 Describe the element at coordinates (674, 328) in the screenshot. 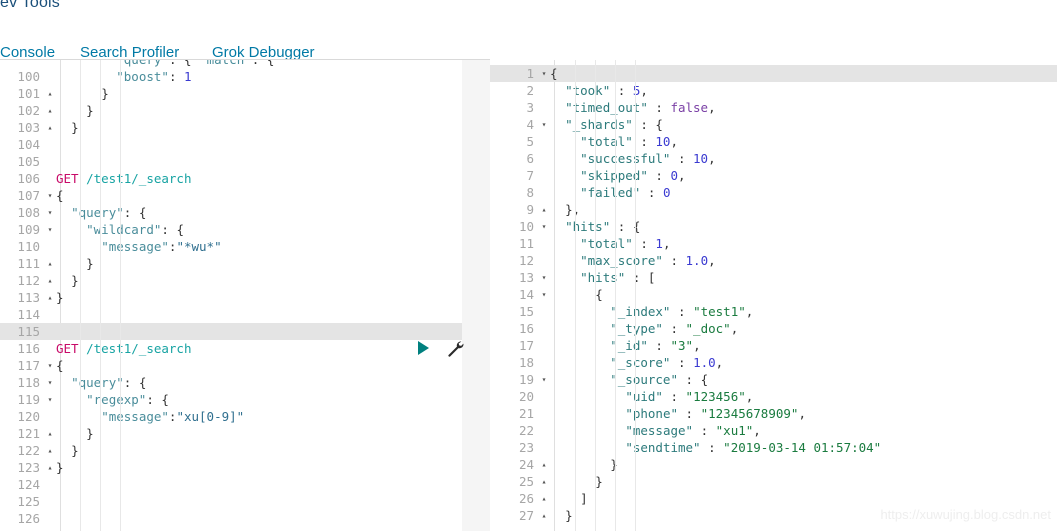

I see `code-text: "_type" : "_doc",` at that location.